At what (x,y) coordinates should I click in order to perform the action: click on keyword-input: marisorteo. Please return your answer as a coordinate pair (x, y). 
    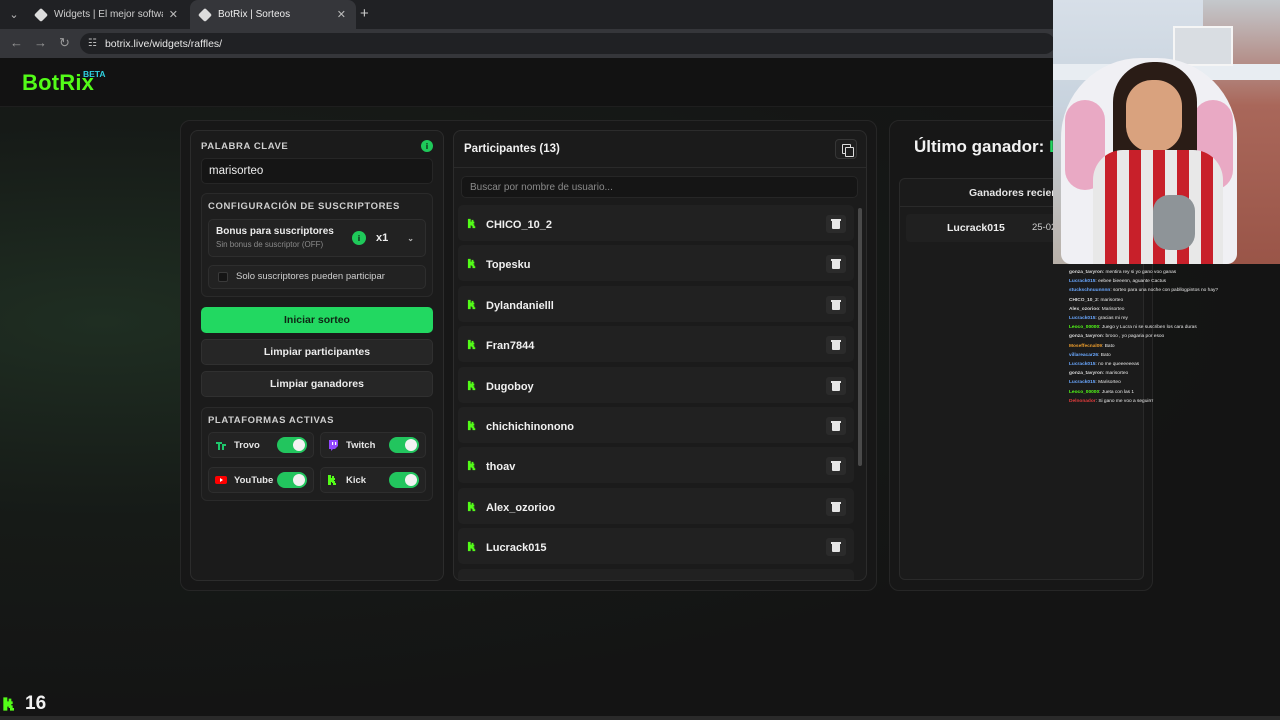
    Looking at the image, I should click on (317, 171).